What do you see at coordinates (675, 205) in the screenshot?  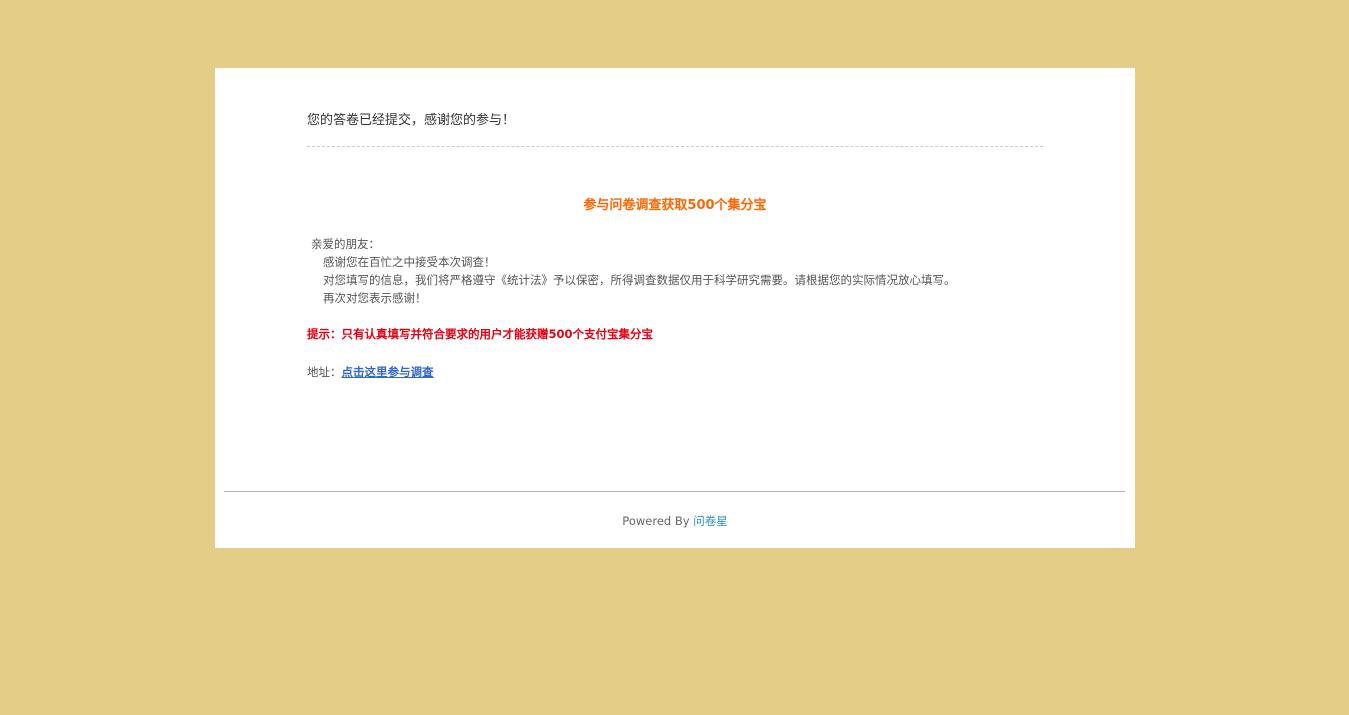 I see `promo-title: 参与问卷调查获取500个集分宝` at bounding box center [675, 205].